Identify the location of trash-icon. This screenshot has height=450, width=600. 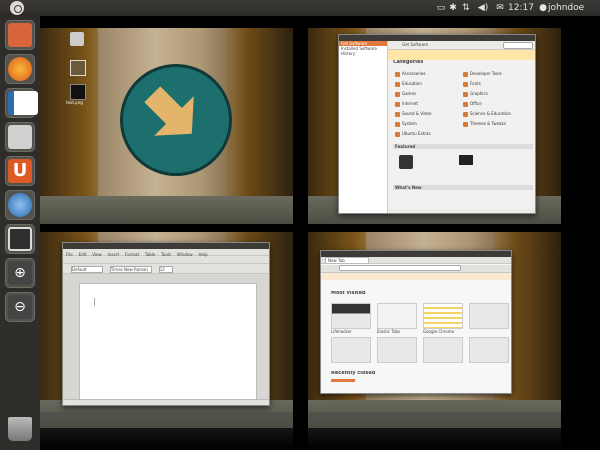
(20, 429).